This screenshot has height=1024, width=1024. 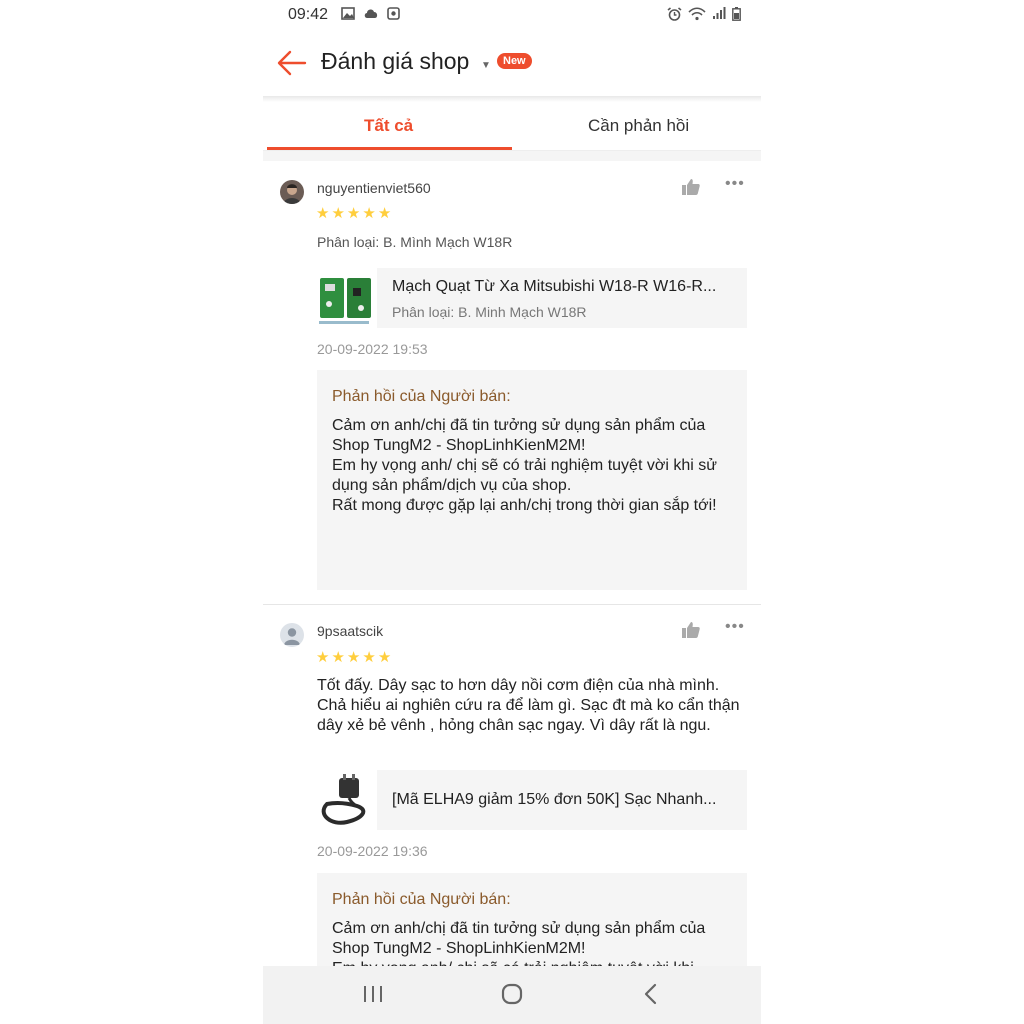 I want to click on recent-apps-icon, so click(x=373, y=996).